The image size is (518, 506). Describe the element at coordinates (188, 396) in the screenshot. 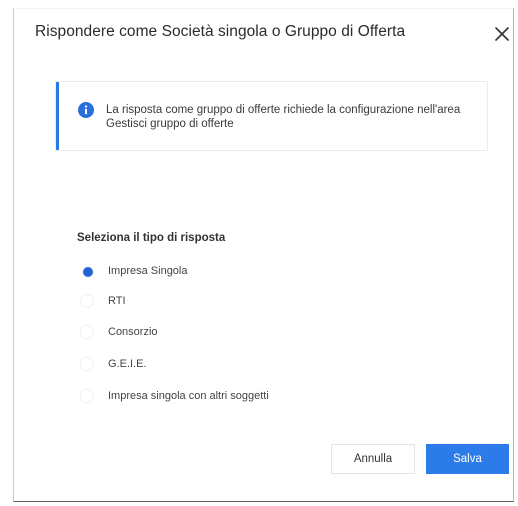

I see `radio-label: Impresa singola con altri soggetti` at that location.